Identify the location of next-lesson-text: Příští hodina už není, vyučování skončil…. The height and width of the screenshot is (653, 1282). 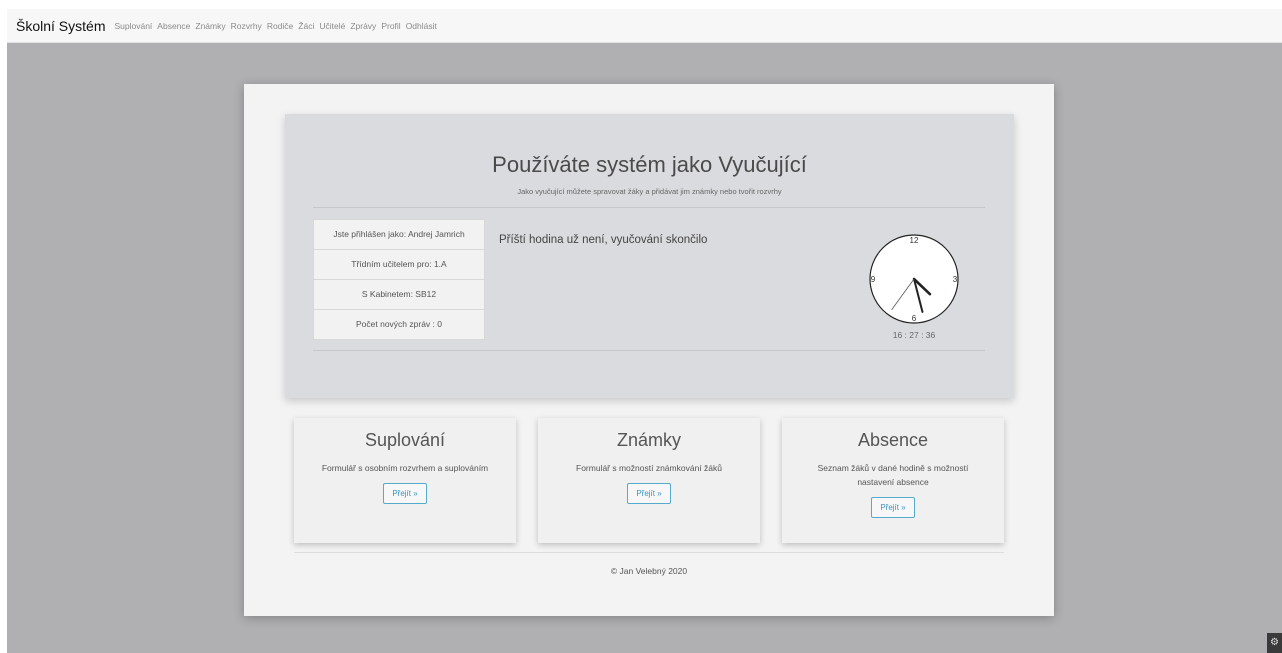
(603, 240).